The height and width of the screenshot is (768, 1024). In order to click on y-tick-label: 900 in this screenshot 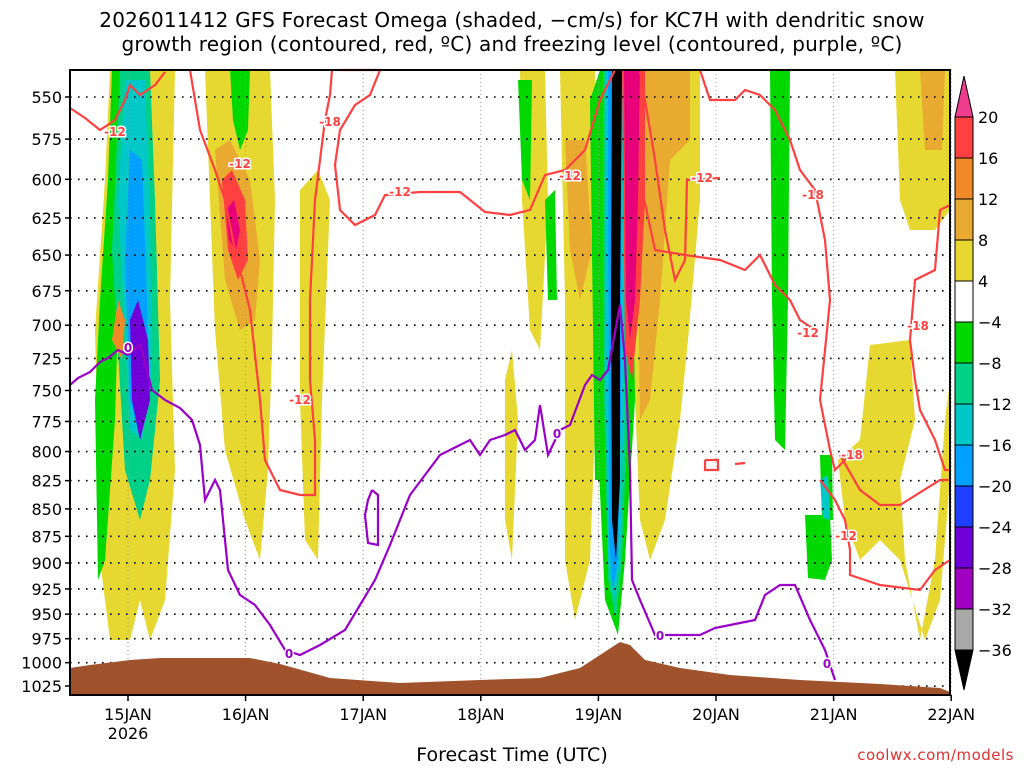, I will do `click(46, 563)`.